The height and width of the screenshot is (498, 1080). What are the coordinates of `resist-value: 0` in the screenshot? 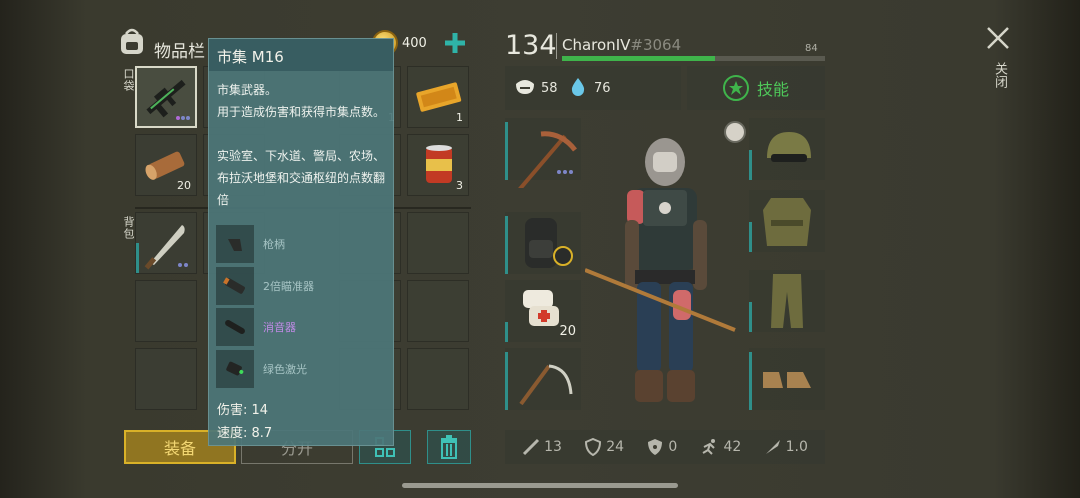 It's located at (673, 447).